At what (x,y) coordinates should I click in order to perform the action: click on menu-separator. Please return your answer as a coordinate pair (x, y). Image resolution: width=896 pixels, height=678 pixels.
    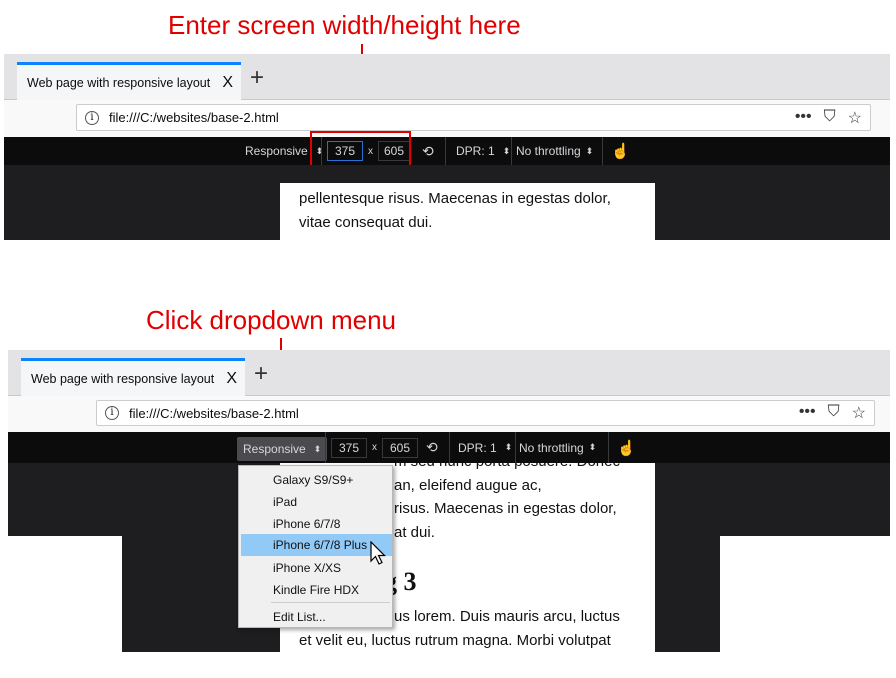
    Looking at the image, I should click on (330, 602).